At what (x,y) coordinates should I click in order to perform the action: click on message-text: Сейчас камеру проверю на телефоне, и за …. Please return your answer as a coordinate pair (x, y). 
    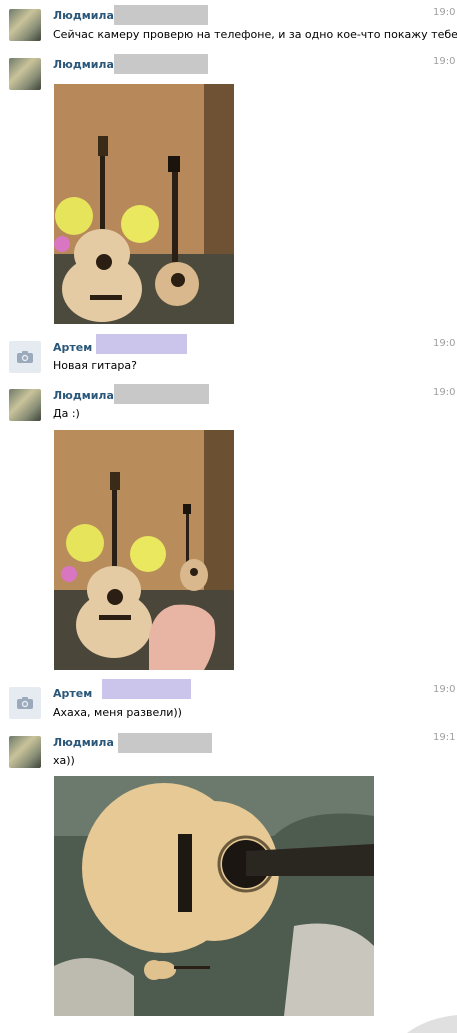
    Looking at the image, I should click on (255, 34).